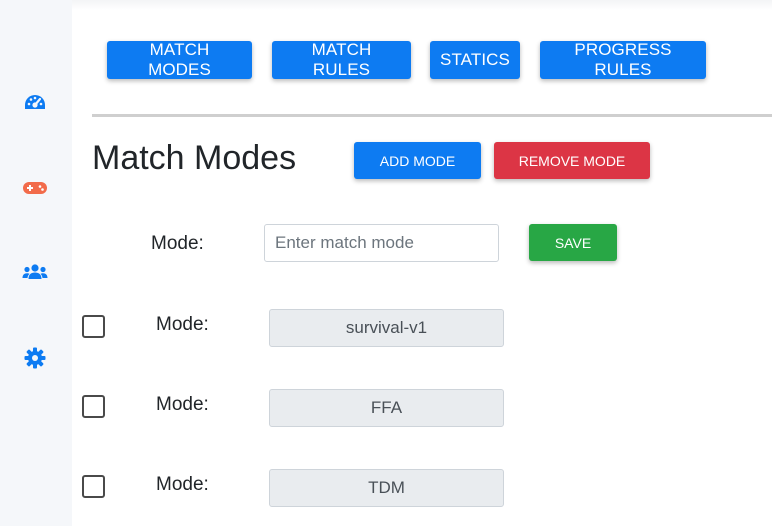 This screenshot has height=526, width=772. Describe the element at coordinates (422, 5) in the screenshot. I see `top-header-strip` at that location.